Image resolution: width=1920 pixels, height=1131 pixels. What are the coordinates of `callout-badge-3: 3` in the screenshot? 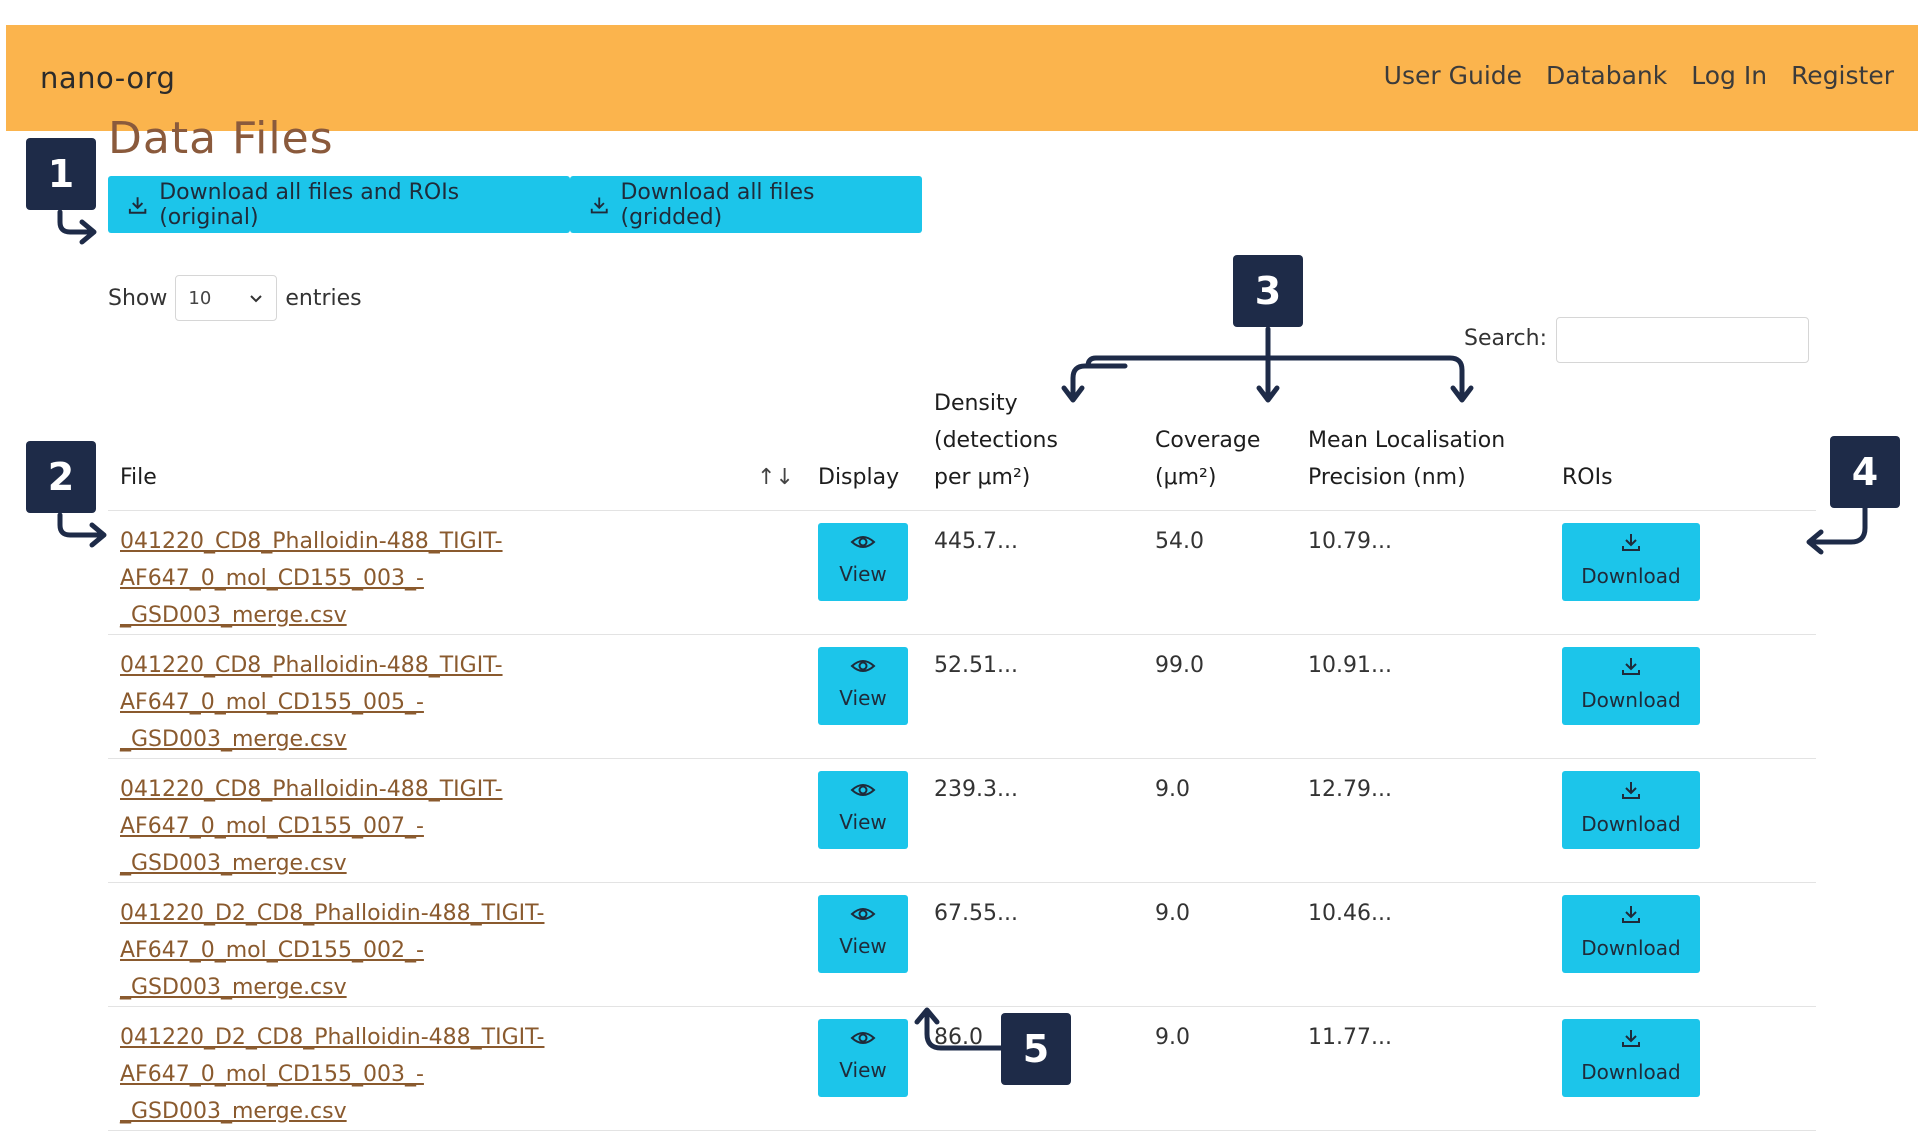 It's located at (1268, 291).